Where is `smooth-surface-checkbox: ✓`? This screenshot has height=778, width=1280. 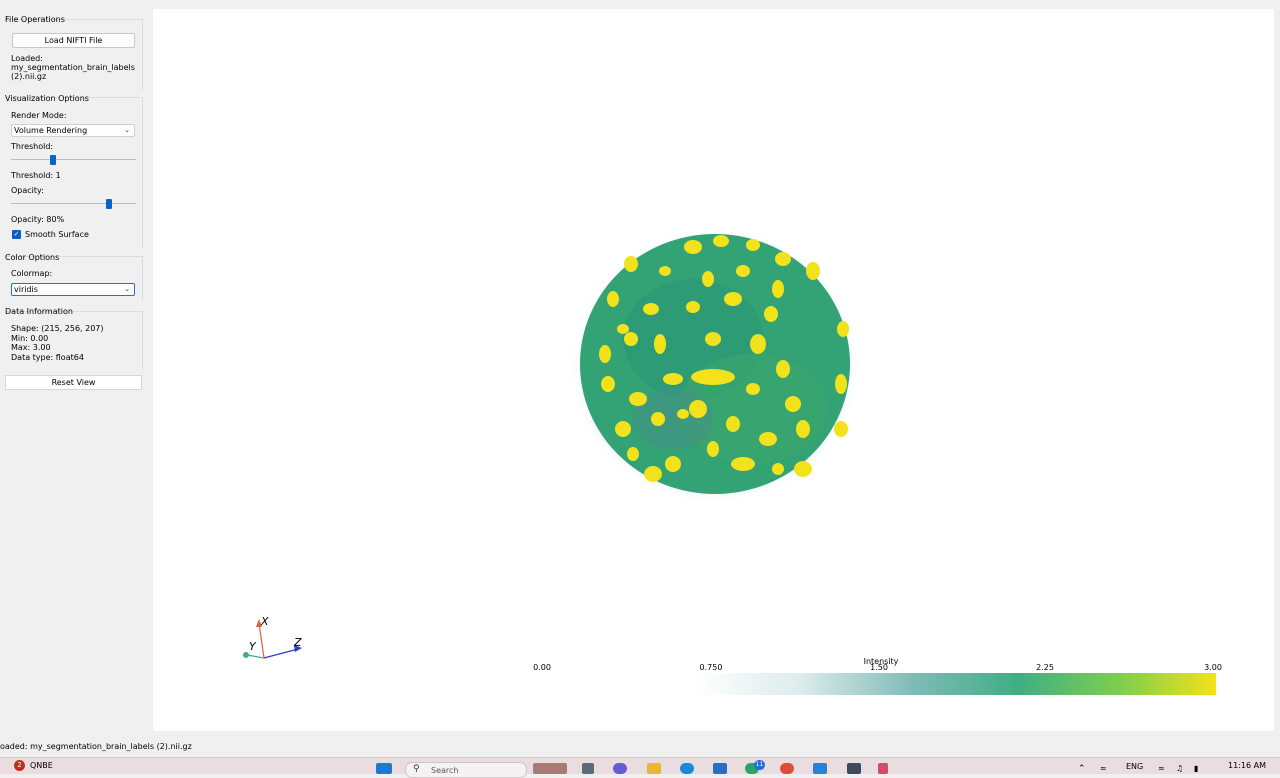
smooth-surface-checkbox: ✓ is located at coordinates (16, 234).